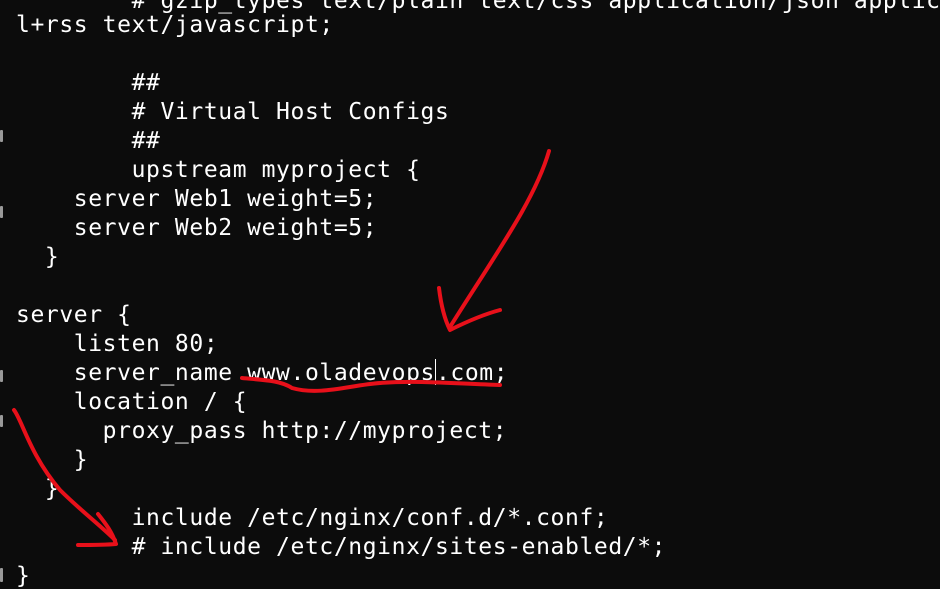 The image size is (940, 589). What do you see at coordinates (197, 228) in the screenshot?
I see `code-line-server-web2: server Web2 weight=5;` at bounding box center [197, 228].